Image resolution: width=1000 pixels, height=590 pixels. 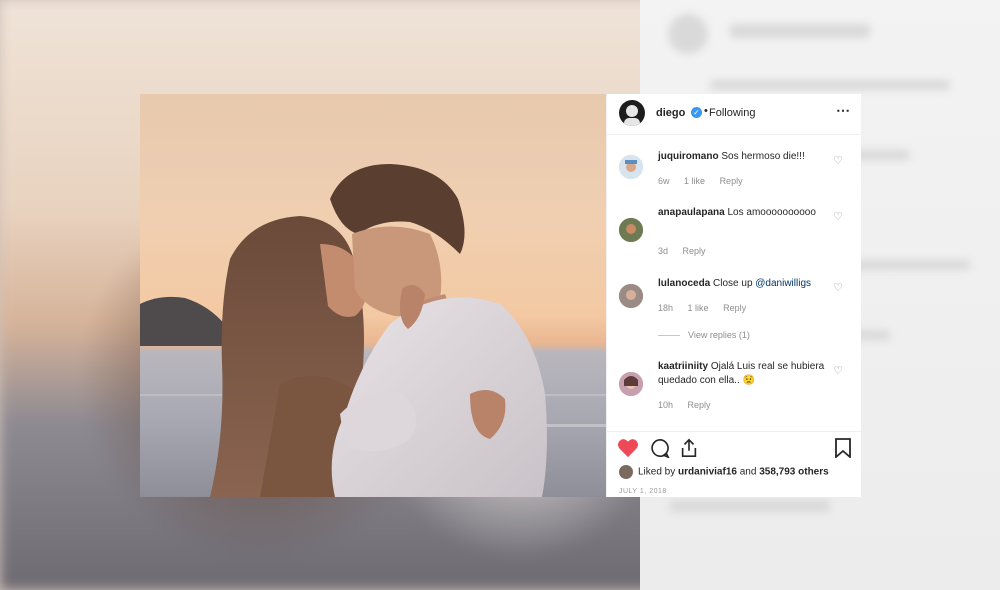 What do you see at coordinates (748, 380) in the screenshot?
I see `emoji: 😟` at bounding box center [748, 380].